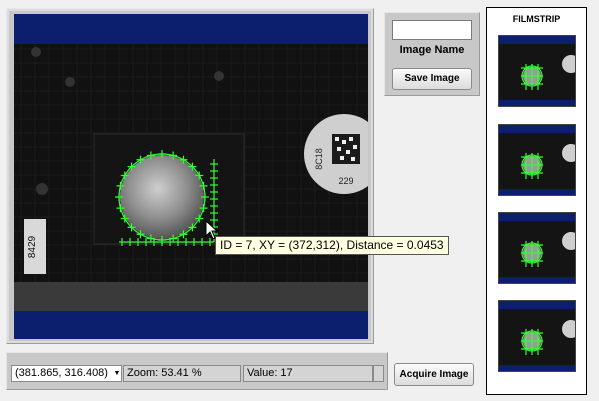  I want to click on save-image-button: Save Image, so click(432, 79).